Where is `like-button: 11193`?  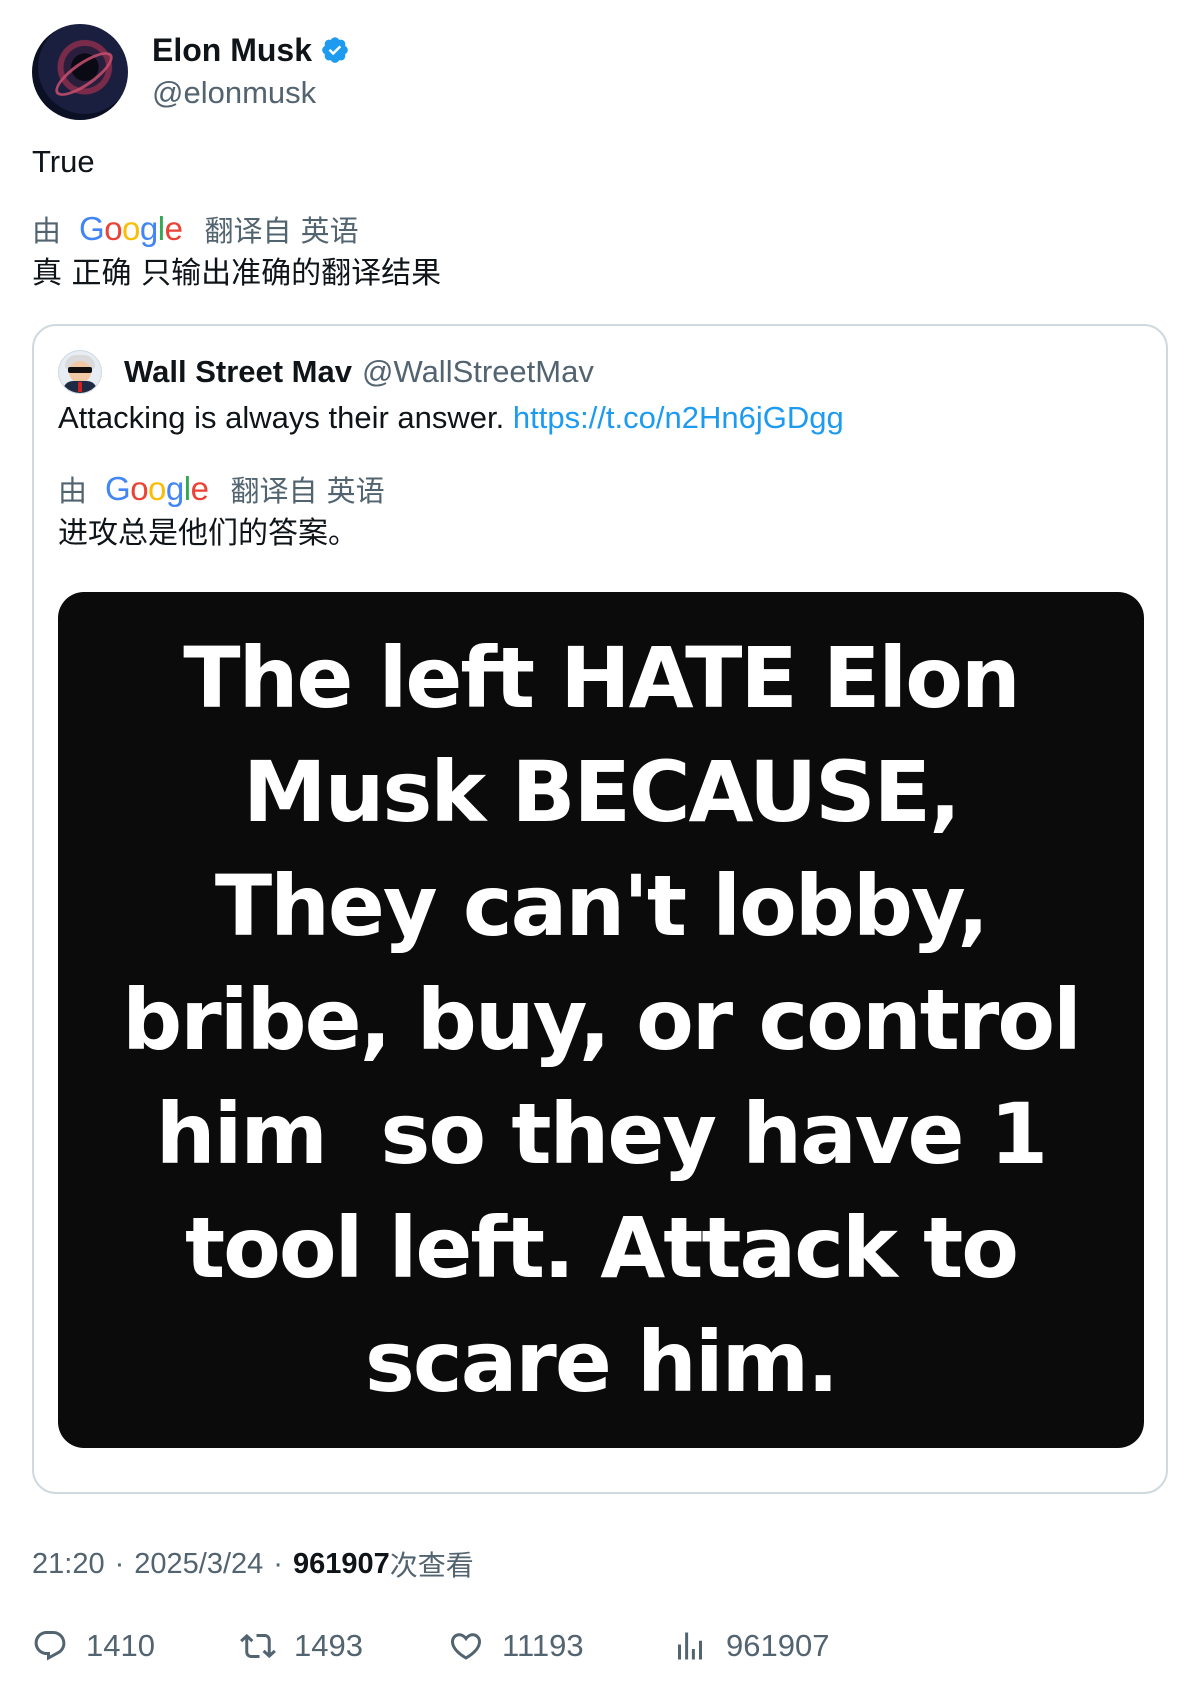
like-button: 11193 is located at coordinates (516, 1646).